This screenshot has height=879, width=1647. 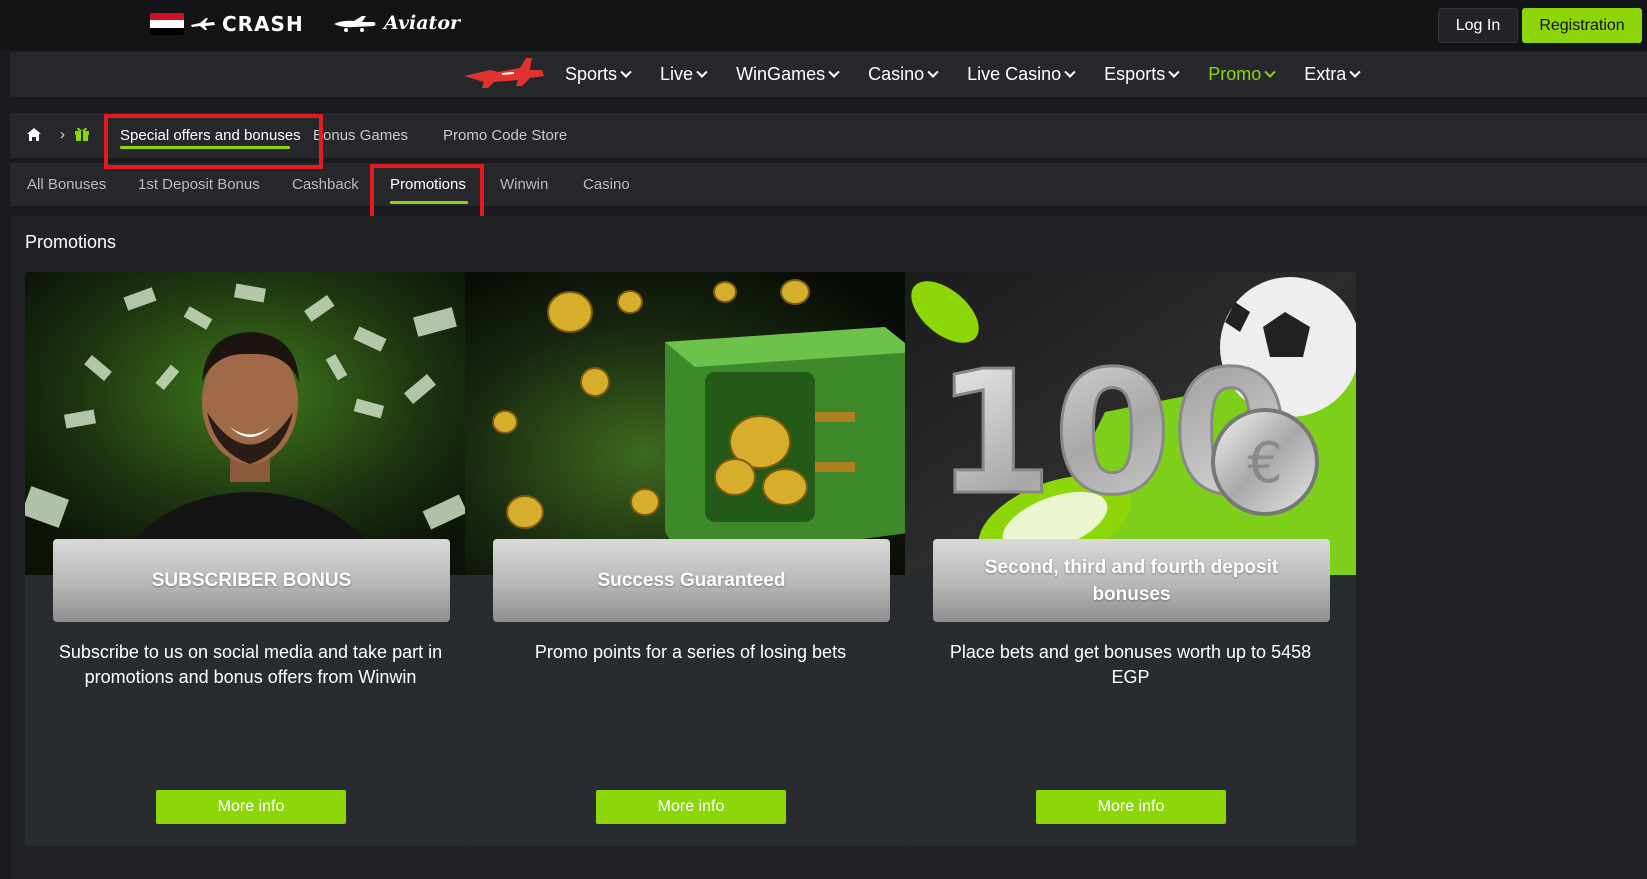 What do you see at coordinates (591, 74) in the screenshot?
I see `nav-sports-label: Sports` at bounding box center [591, 74].